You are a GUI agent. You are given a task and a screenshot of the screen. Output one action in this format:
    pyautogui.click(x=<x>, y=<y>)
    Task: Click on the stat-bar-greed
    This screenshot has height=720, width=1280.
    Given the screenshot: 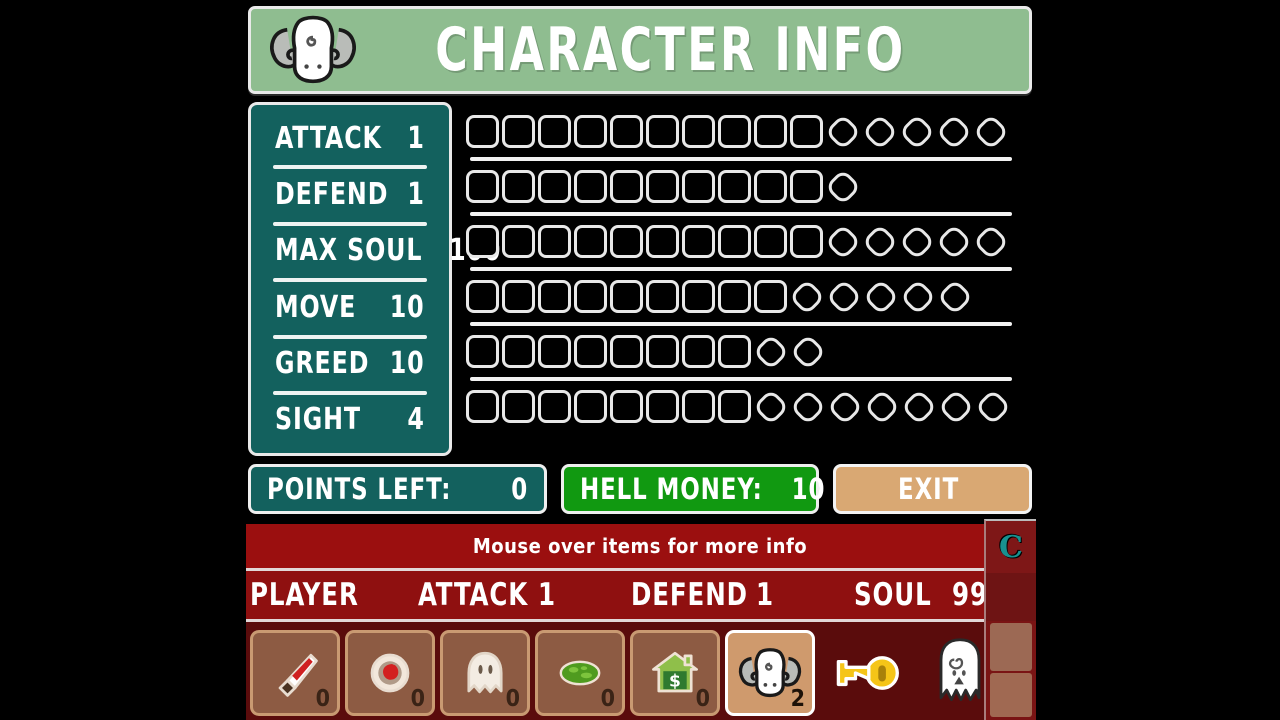 What is the action you would take?
    pyautogui.click(x=746, y=350)
    